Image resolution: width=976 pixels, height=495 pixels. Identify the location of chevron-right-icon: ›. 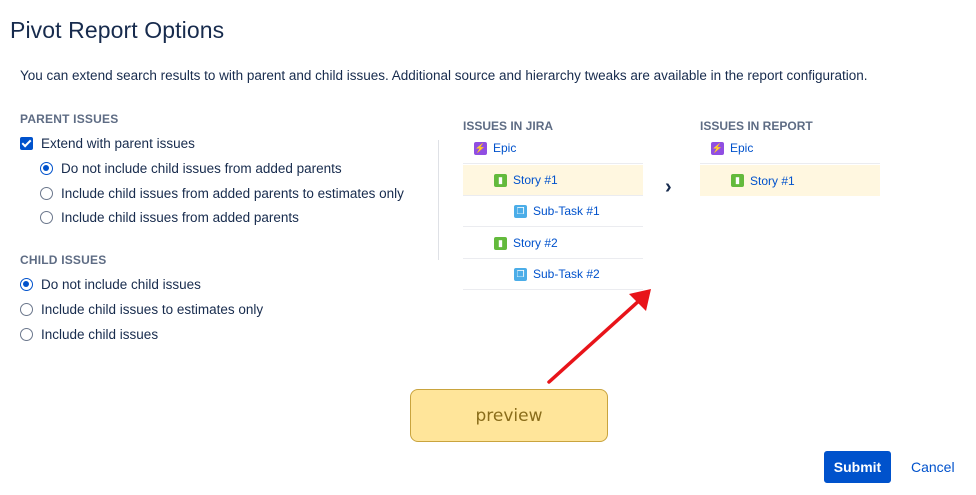
(668, 187).